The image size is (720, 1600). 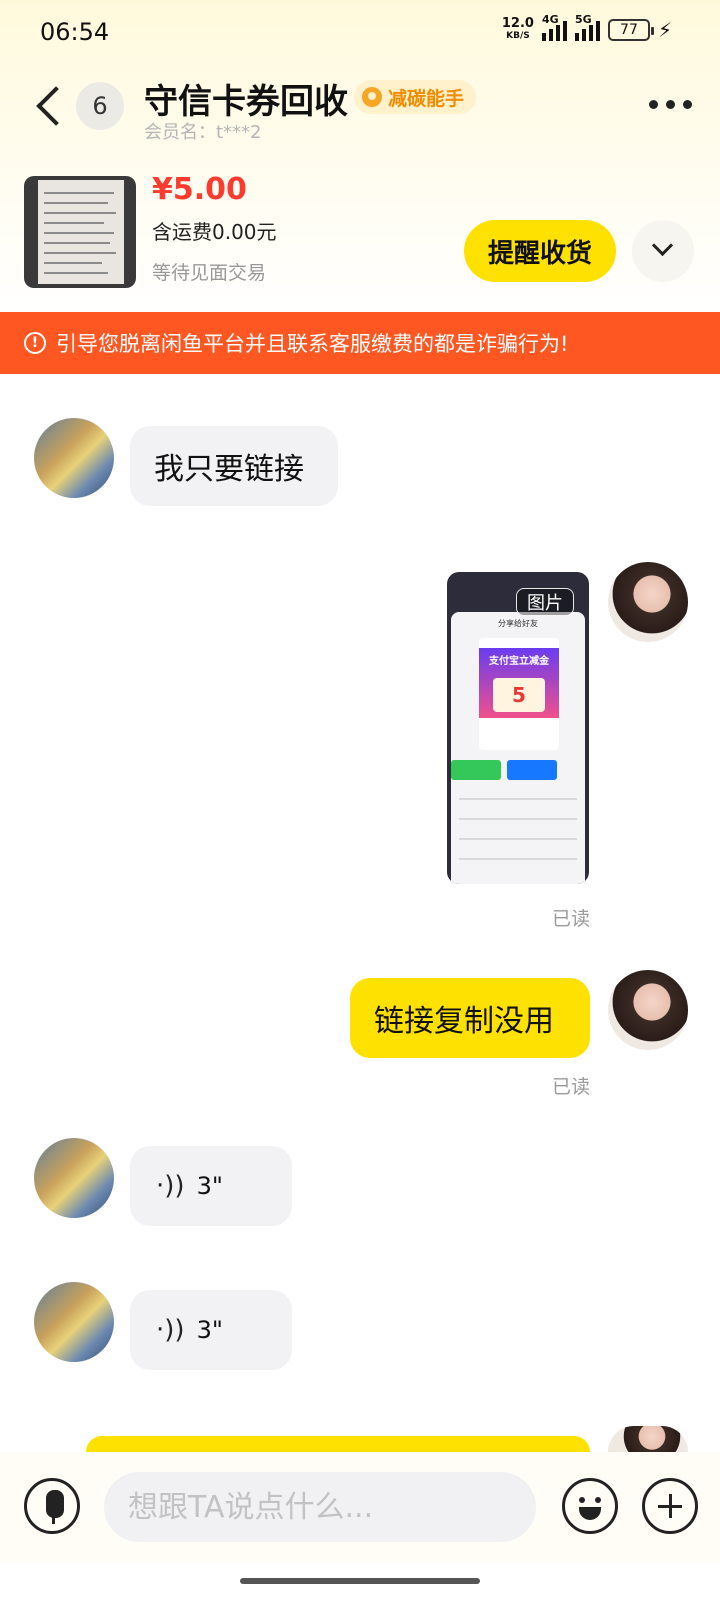 What do you see at coordinates (312, 344) in the screenshot?
I see `warning-text: 引导您脱离闲鱼平台并且联系客服缴费的都是诈骗行为!` at bounding box center [312, 344].